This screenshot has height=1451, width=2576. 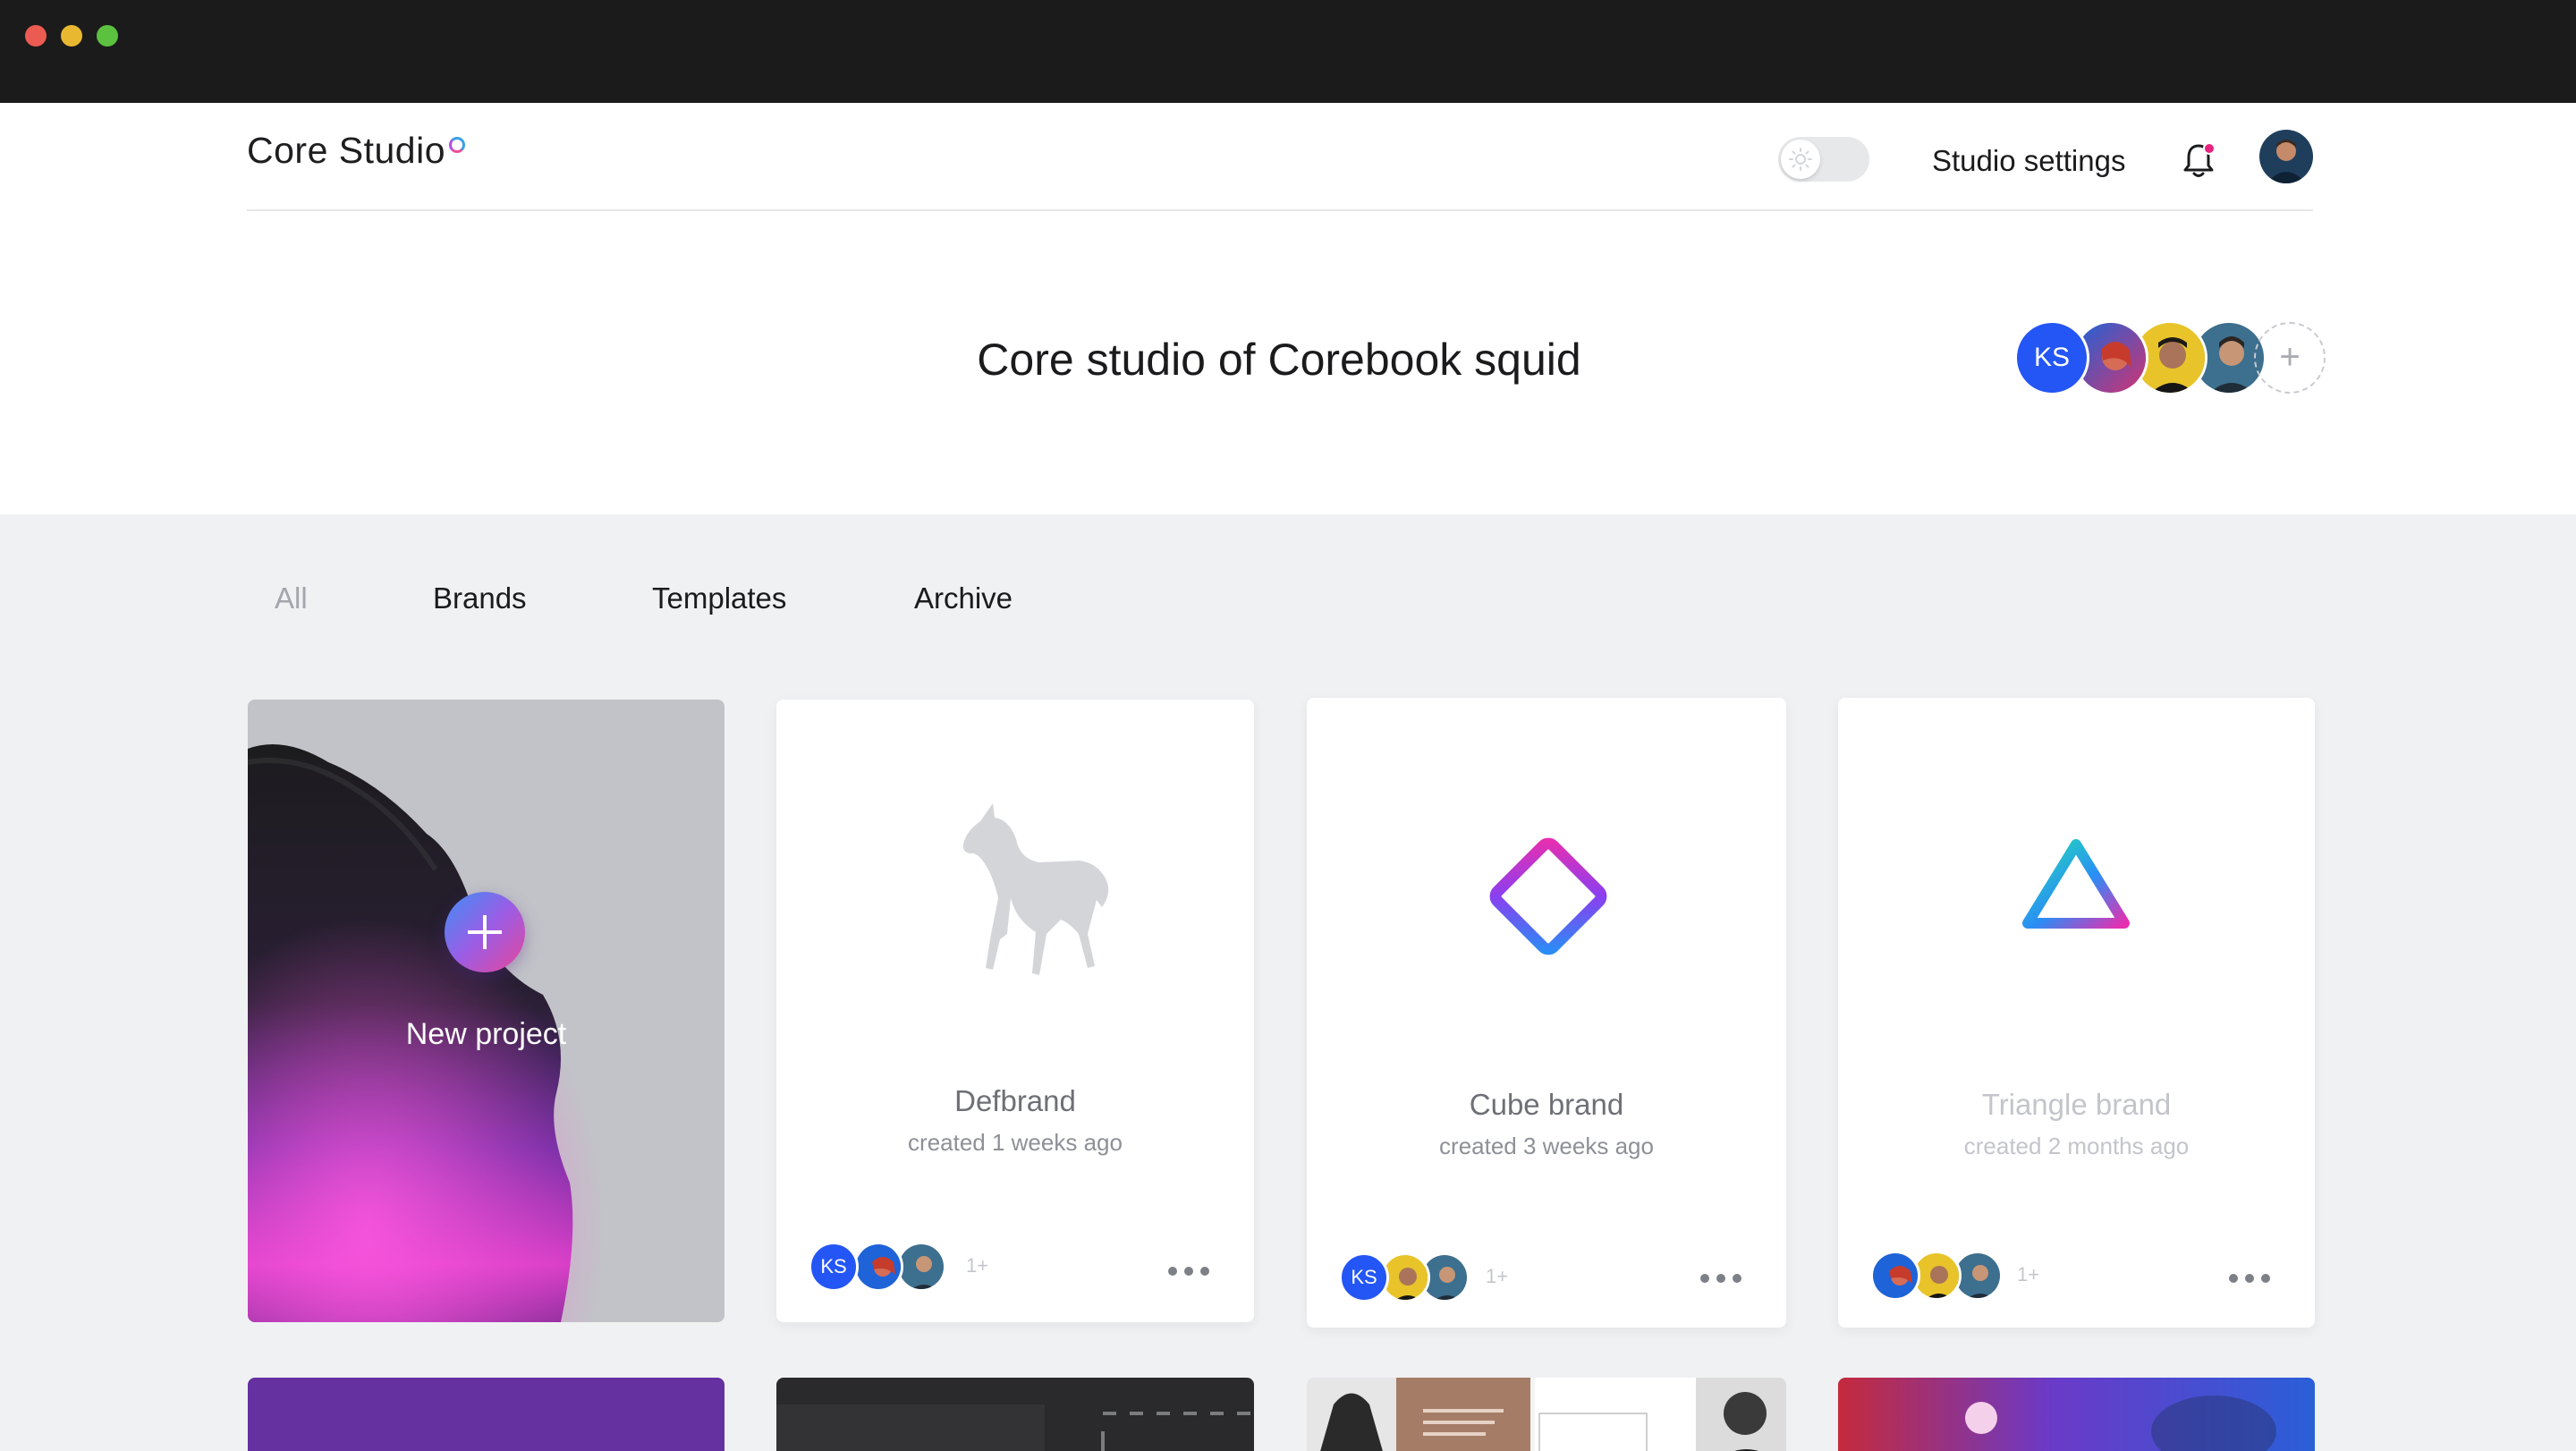 What do you see at coordinates (2170, 357) in the screenshot?
I see `studio-members: KS +` at bounding box center [2170, 357].